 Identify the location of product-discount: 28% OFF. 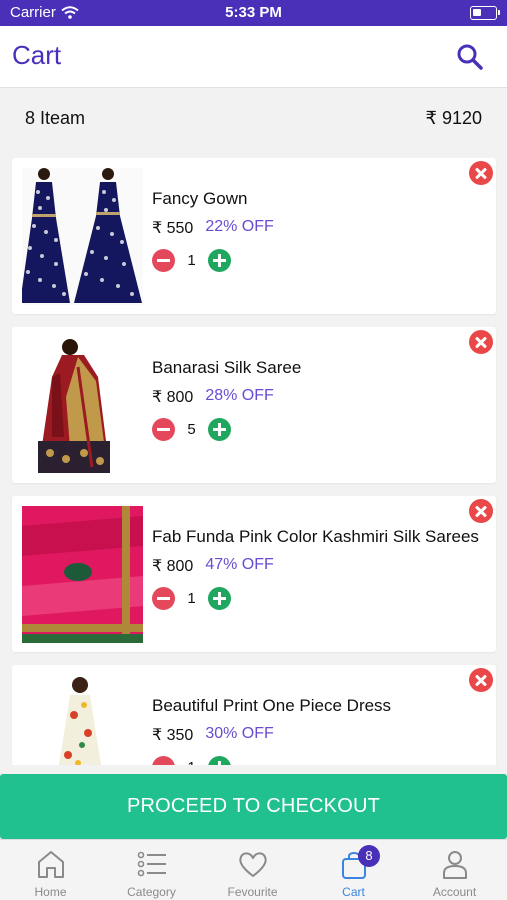
(239, 395).